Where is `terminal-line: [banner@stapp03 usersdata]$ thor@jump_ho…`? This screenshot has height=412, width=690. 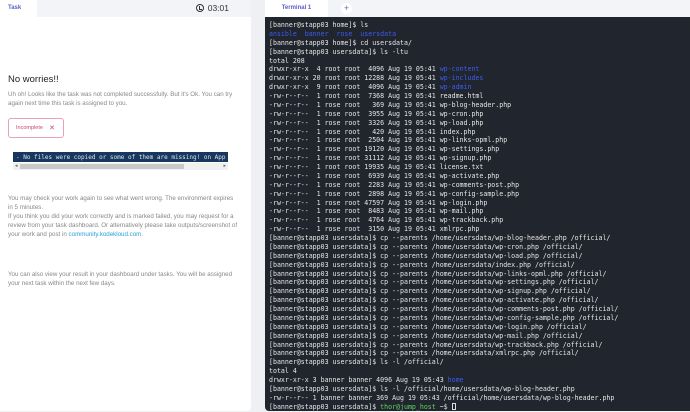 terminal-line: [banner@stapp03 usersdata]$ thor@jump_ho… is located at coordinates (479, 407).